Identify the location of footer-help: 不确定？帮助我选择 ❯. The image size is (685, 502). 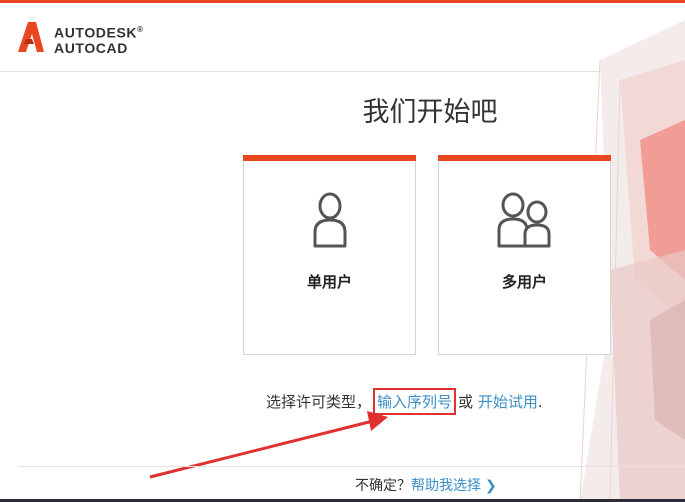
(426, 485).